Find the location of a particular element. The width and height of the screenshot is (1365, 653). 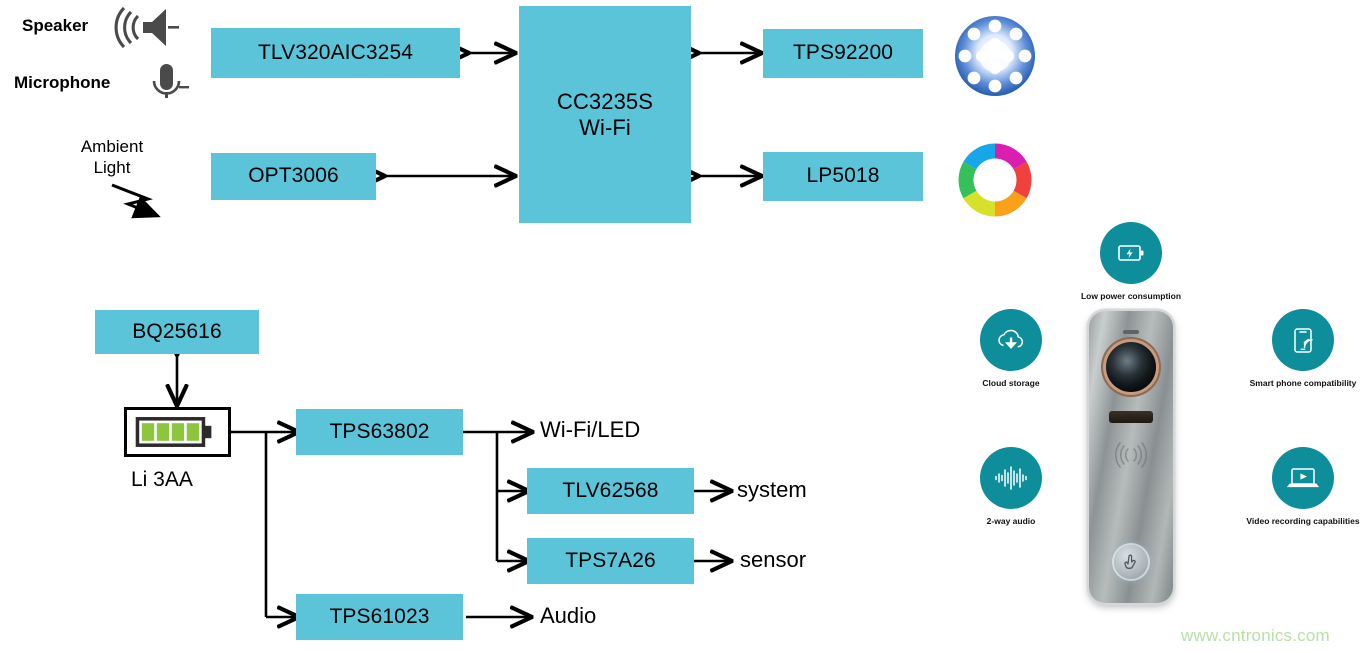

feature-smart-phone-compatibility: Smart phone compatibility is located at coordinates (1291, 348).